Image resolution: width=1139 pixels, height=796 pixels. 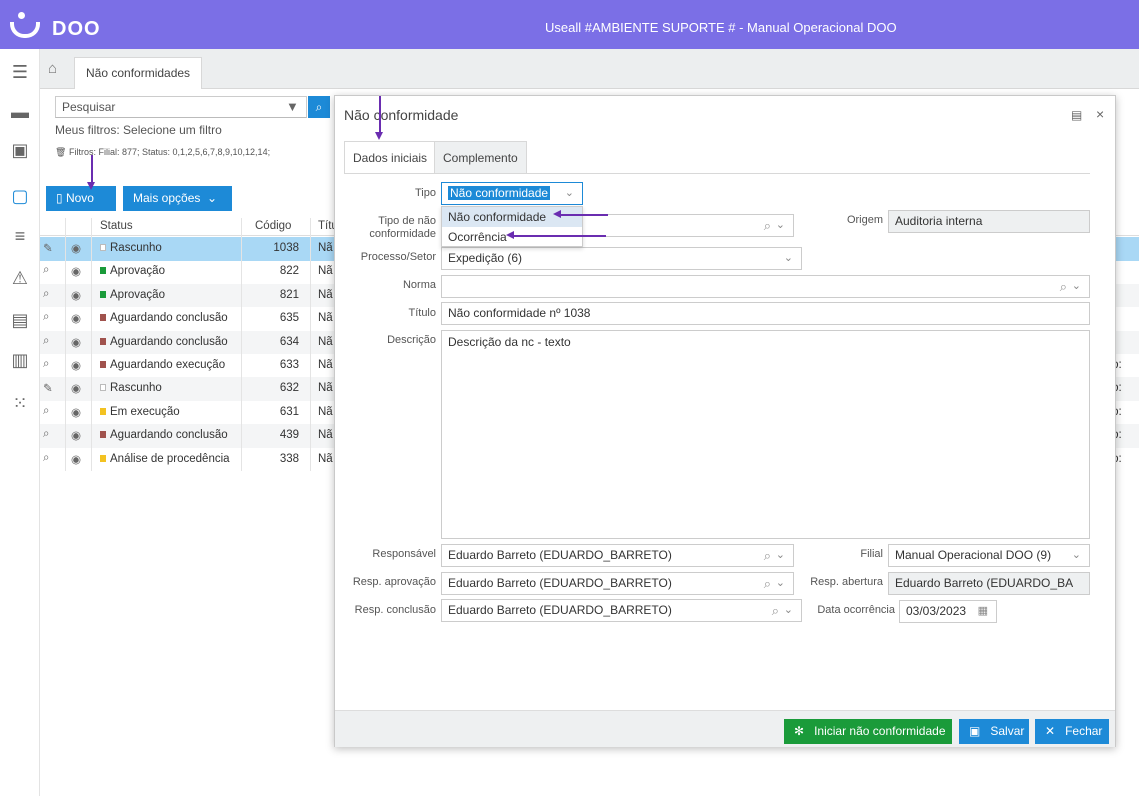 I want to click on filter-icon: ▼, so click(x=292, y=106).